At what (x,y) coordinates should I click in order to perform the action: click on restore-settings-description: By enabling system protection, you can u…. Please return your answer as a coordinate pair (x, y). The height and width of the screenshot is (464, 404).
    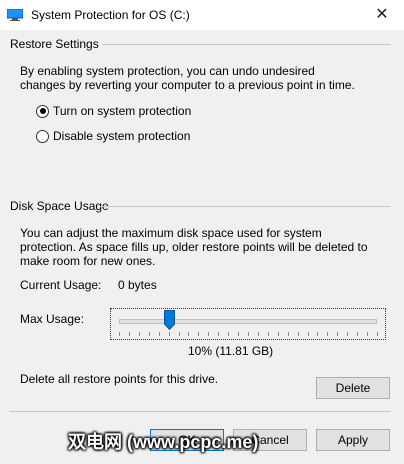
    Looking at the image, I should click on (187, 78).